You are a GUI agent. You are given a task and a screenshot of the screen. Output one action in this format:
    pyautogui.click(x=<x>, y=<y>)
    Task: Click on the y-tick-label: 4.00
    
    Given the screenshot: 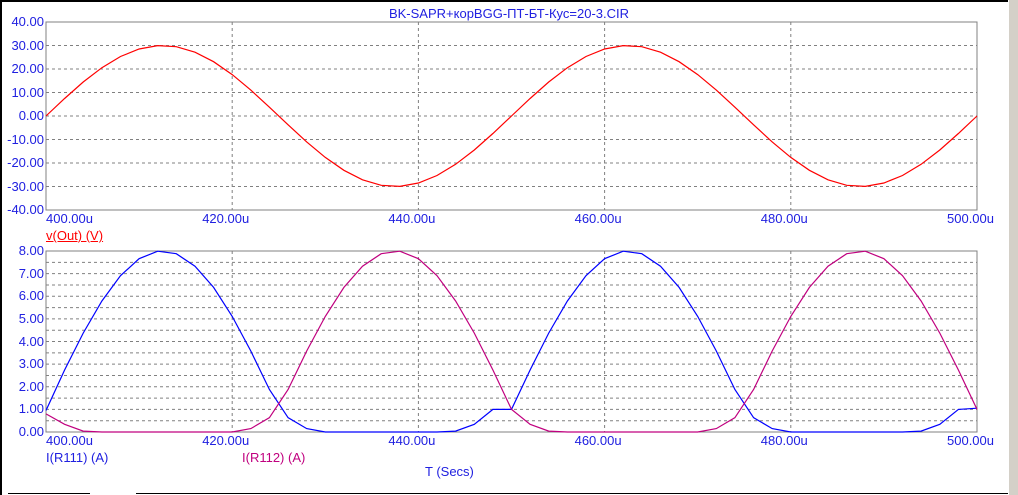 What is the action you would take?
    pyautogui.click(x=31, y=341)
    